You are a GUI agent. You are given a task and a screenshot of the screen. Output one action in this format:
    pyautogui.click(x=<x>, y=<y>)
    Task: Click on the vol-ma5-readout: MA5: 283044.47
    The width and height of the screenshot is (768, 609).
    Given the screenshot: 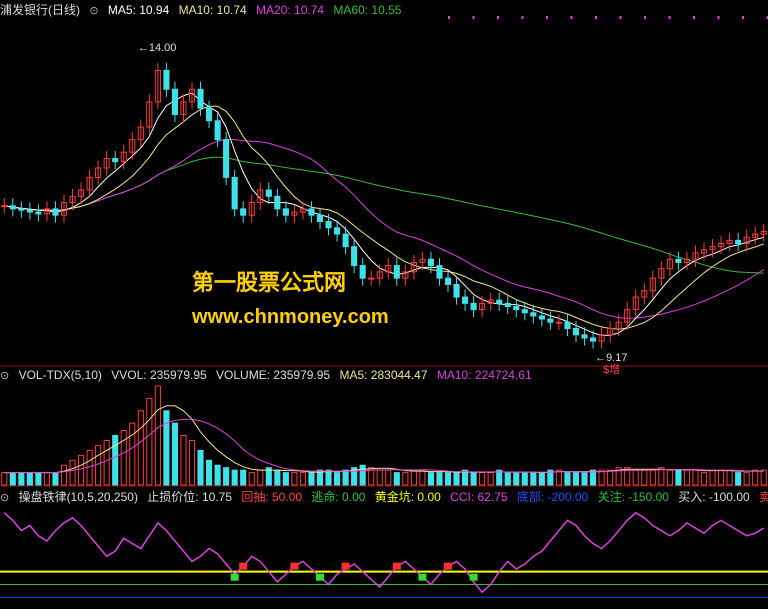 What is the action you would take?
    pyautogui.click(x=383, y=375)
    